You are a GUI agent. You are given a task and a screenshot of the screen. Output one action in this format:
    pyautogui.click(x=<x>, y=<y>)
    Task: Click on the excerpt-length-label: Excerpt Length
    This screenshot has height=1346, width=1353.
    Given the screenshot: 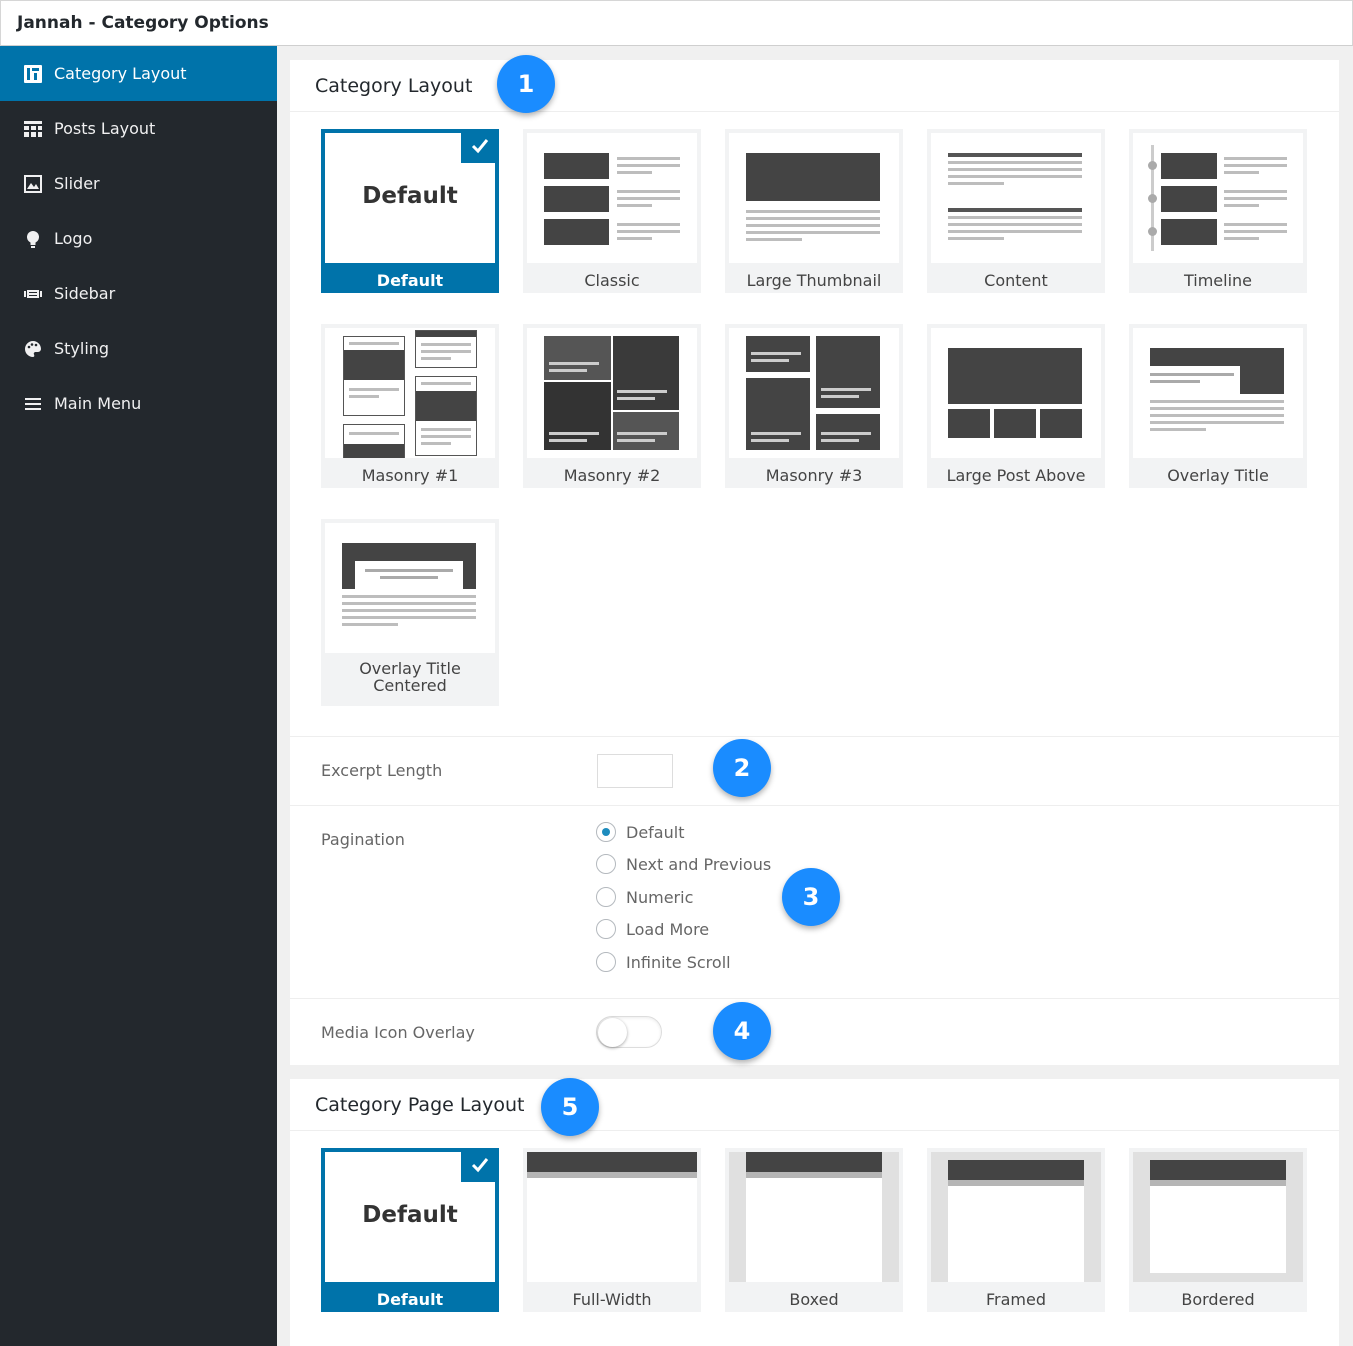 What is the action you would take?
    pyautogui.click(x=382, y=770)
    